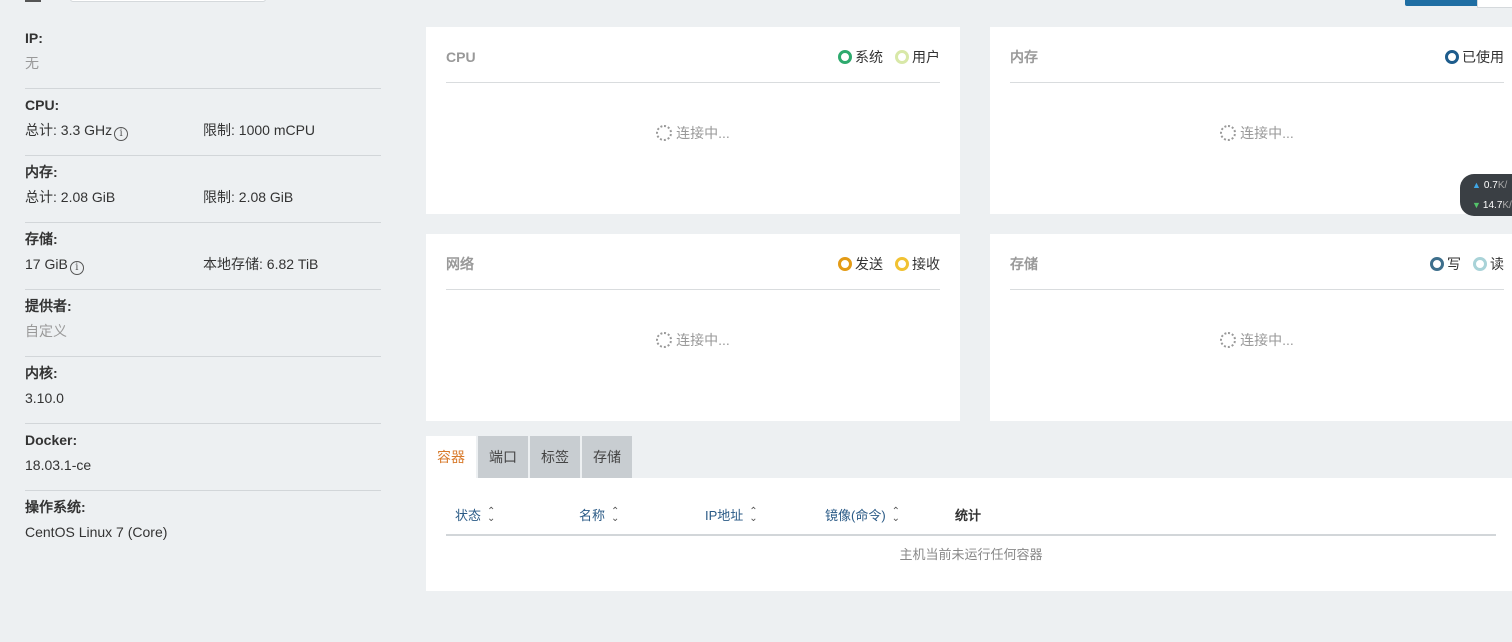 The height and width of the screenshot is (642, 1512). Describe the element at coordinates (926, 263) in the screenshot. I see `legend-label: 接收` at that location.